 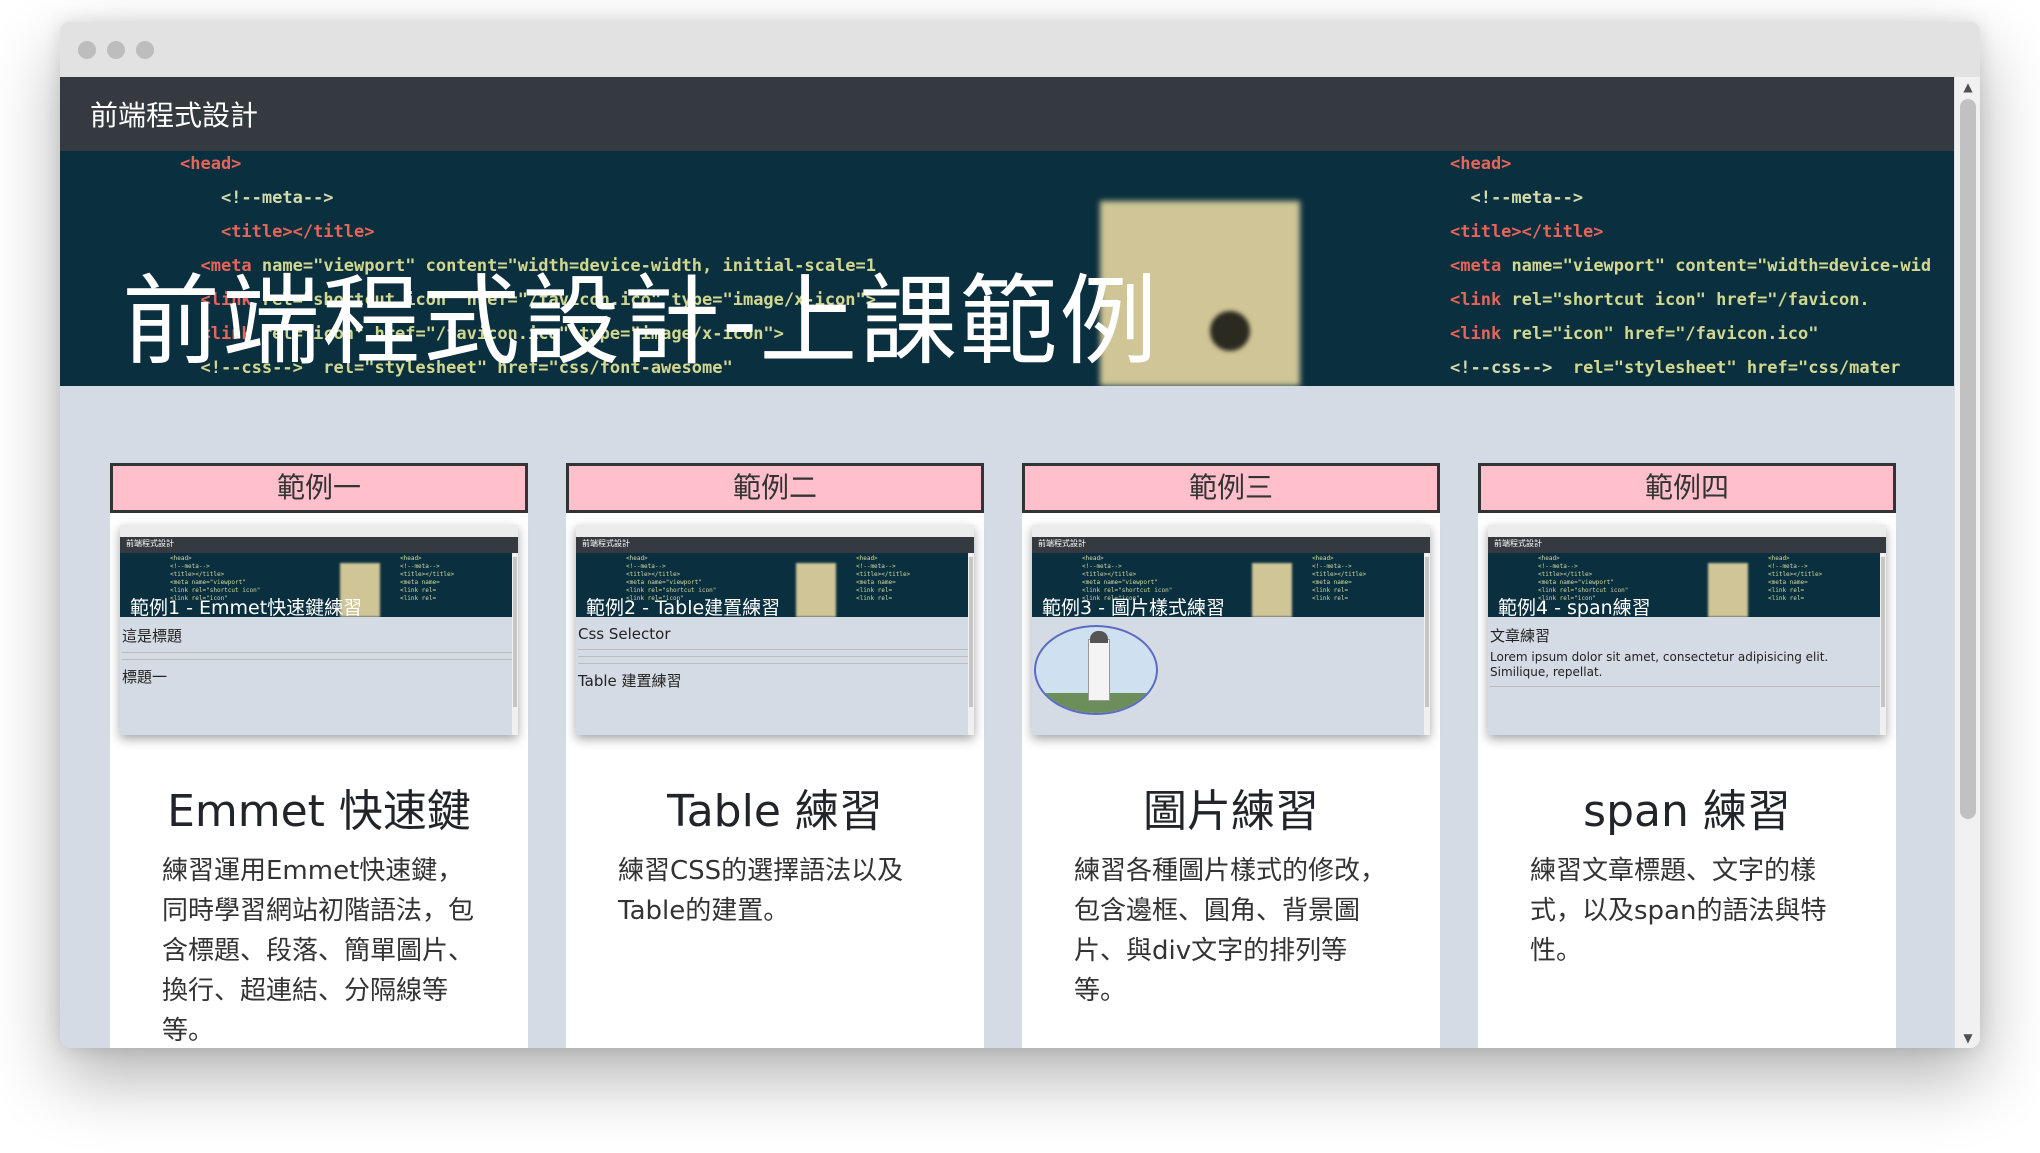 I want to click on scroll-up-arrow-icon: ▲, so click(x=1967, y=87).